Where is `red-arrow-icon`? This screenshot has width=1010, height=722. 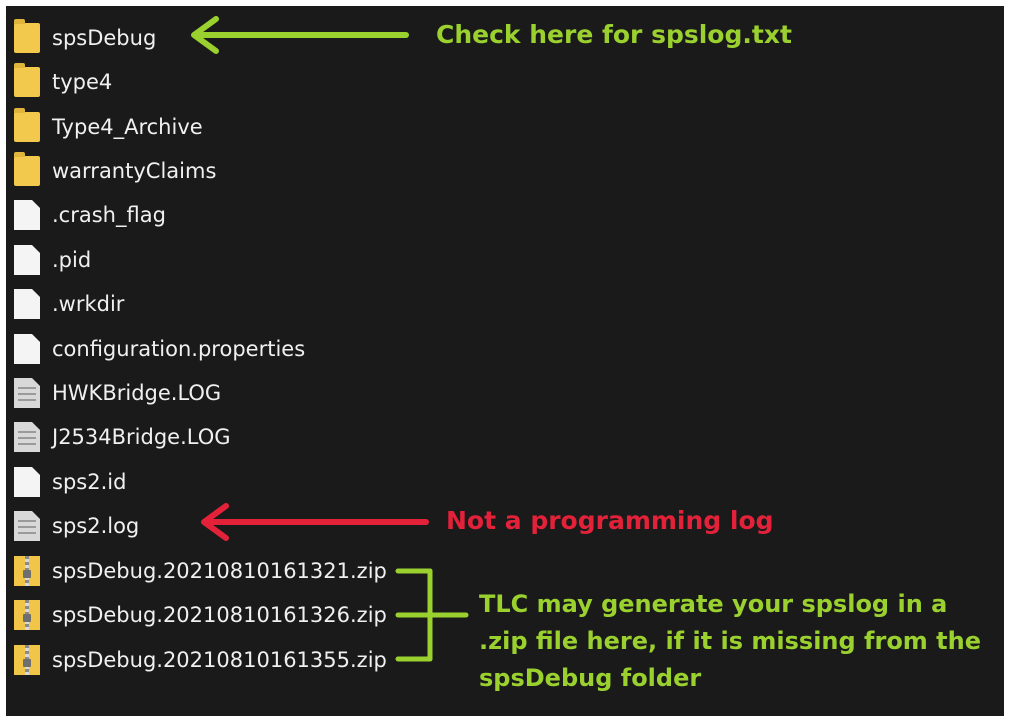 red-arrow-icon is located at coordinates (315, 522).